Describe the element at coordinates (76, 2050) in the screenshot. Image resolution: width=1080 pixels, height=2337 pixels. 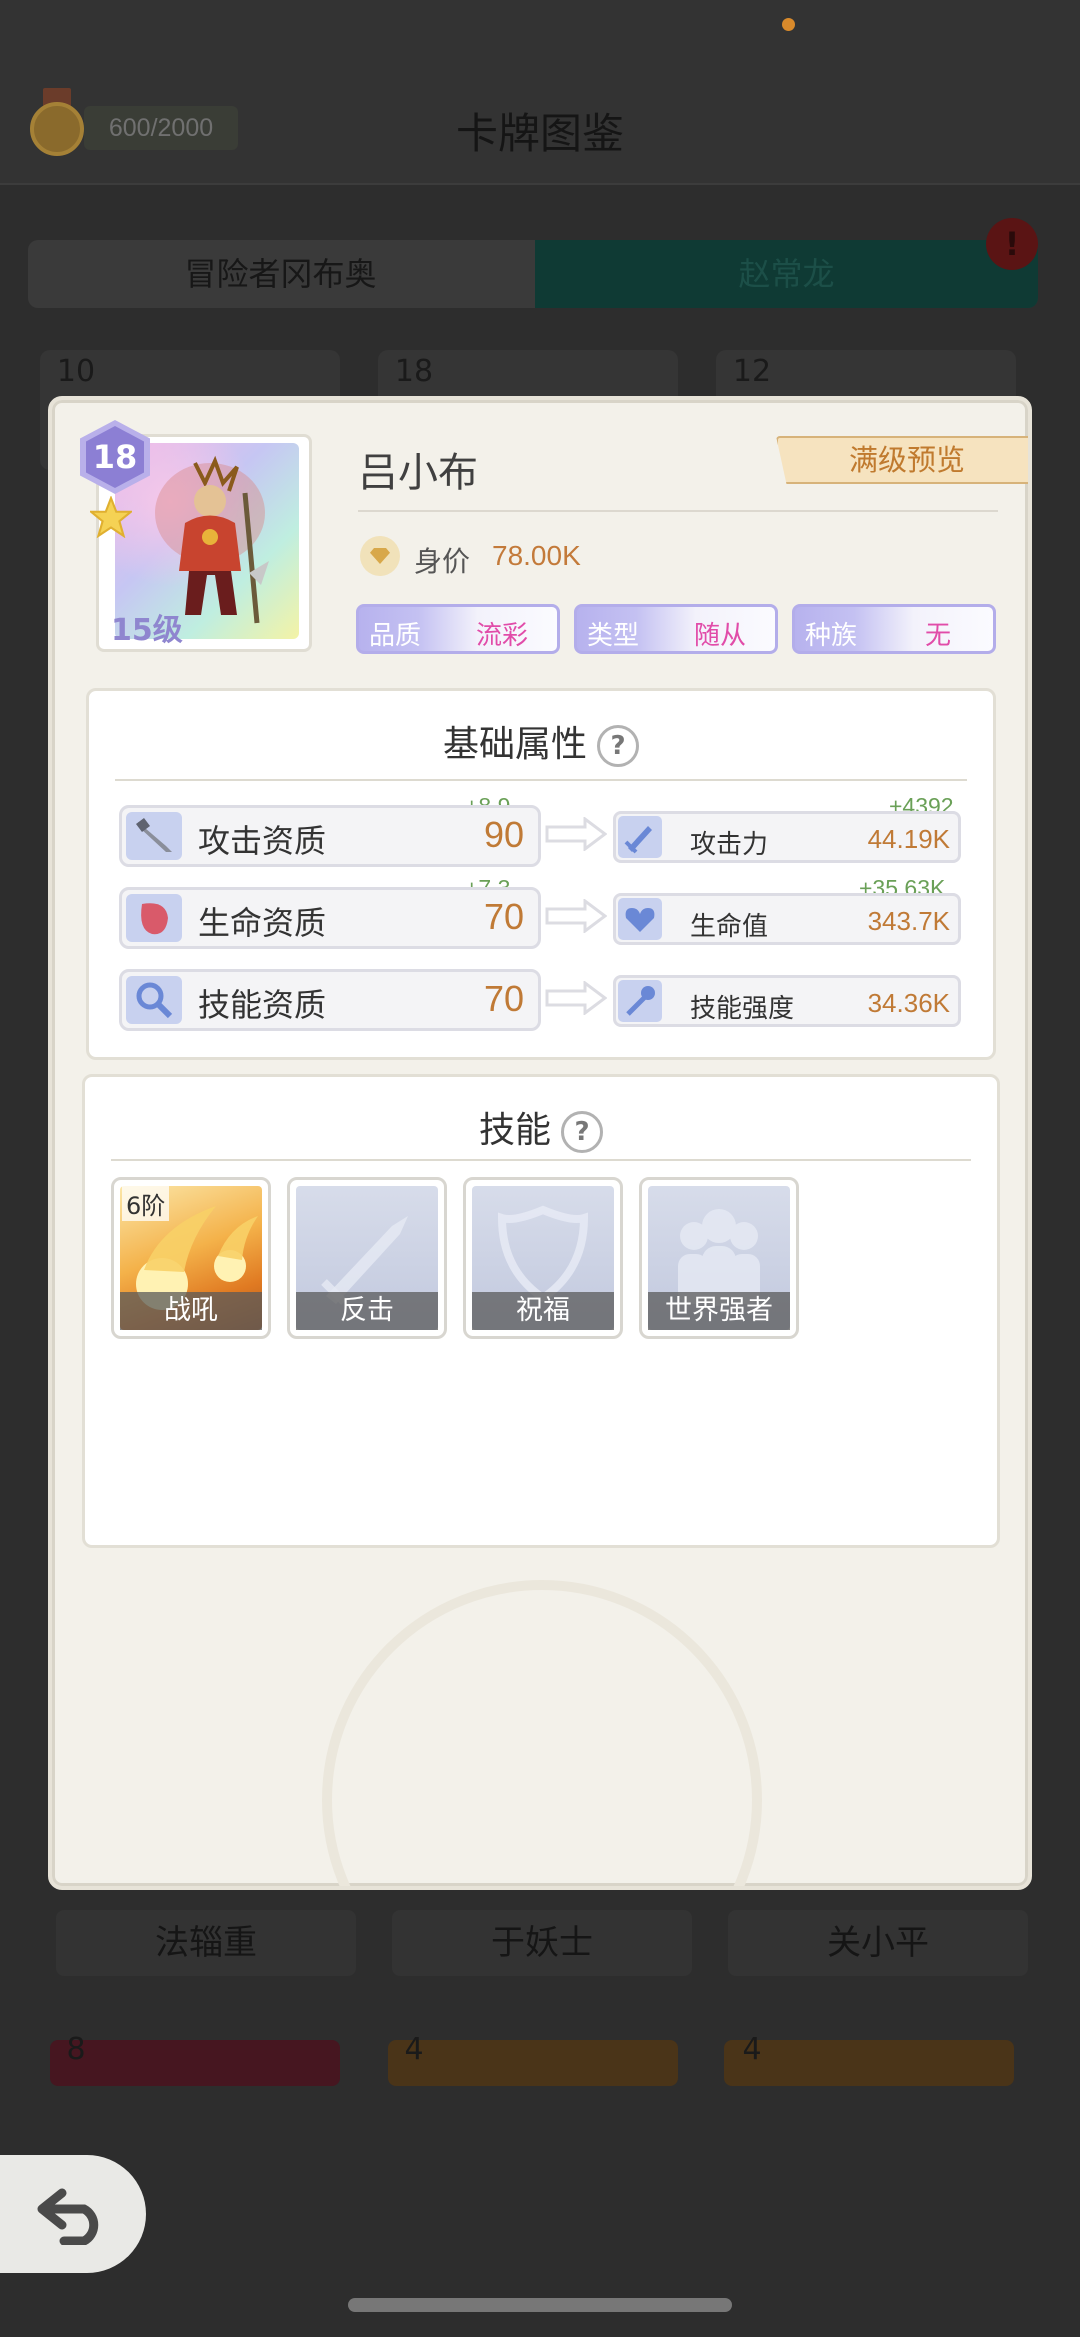
I see `card-level-badge: 8` at that location.